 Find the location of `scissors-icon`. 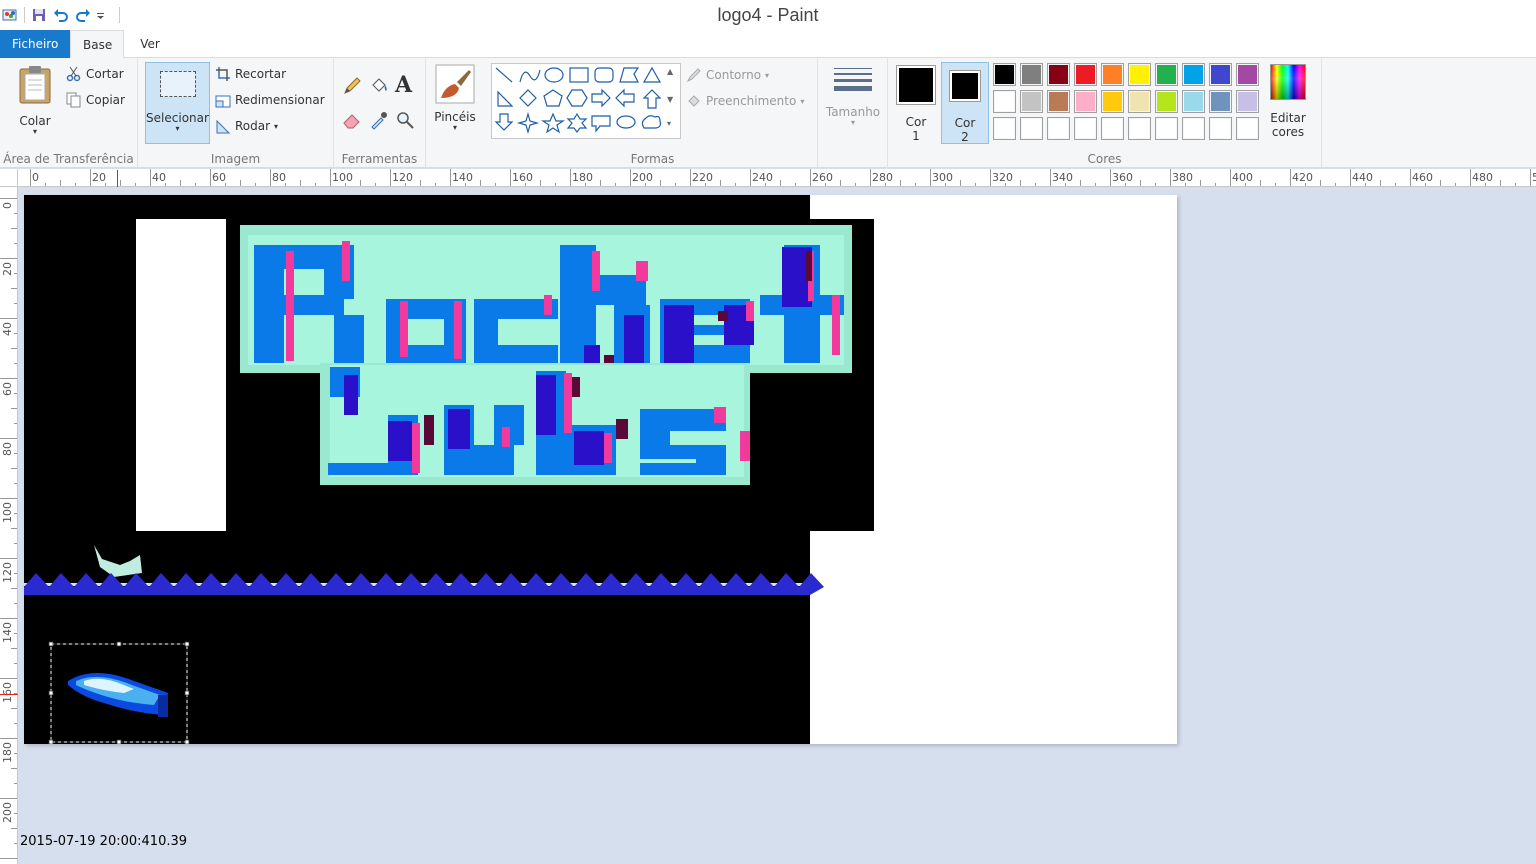

scissors-icon is located at coordinates (73, 74).